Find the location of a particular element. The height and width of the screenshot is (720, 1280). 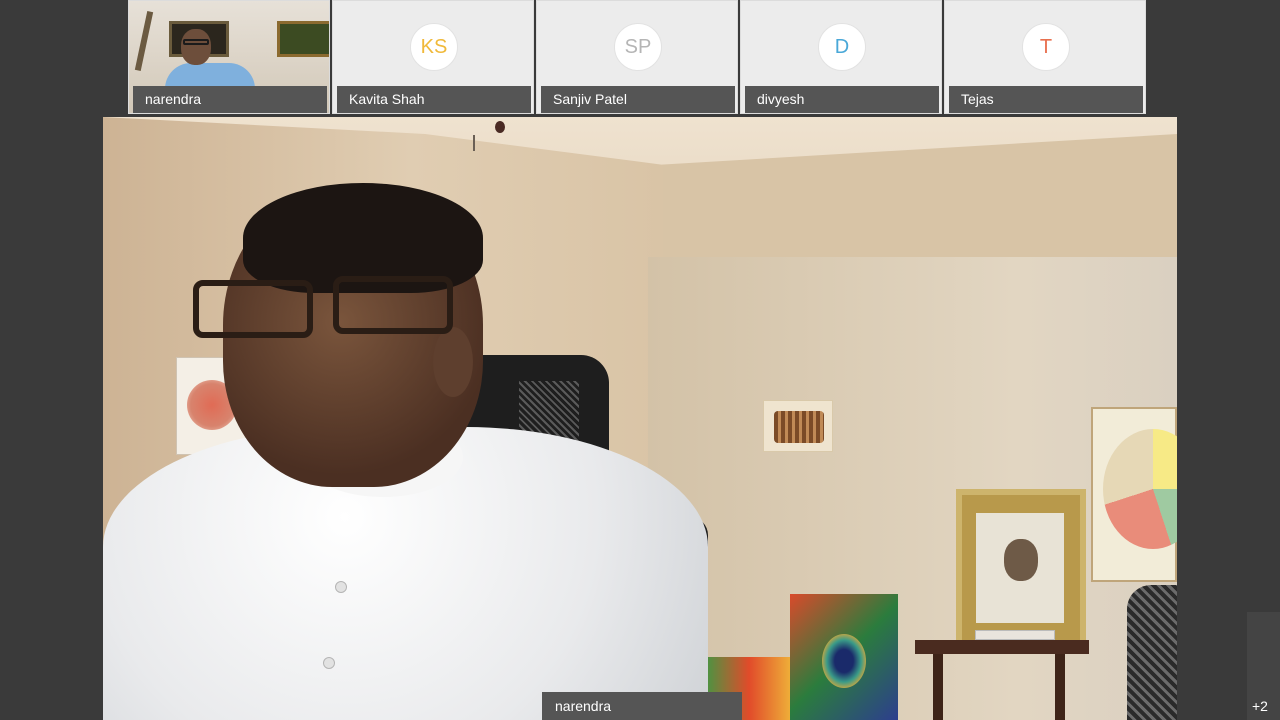

participant-tile-tejas: T Tejas is located at coordinates (1045, 57).